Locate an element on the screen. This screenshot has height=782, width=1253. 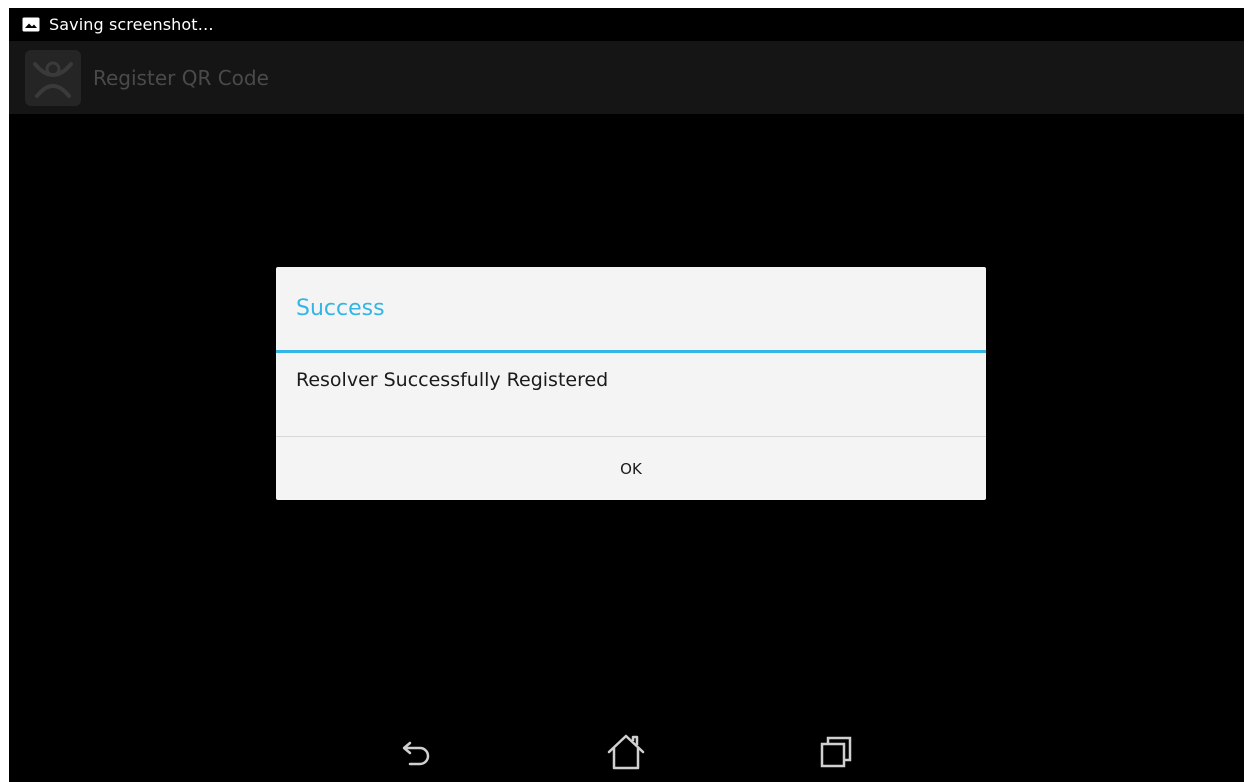
navigation-bar is located at coordinates (626, 750).